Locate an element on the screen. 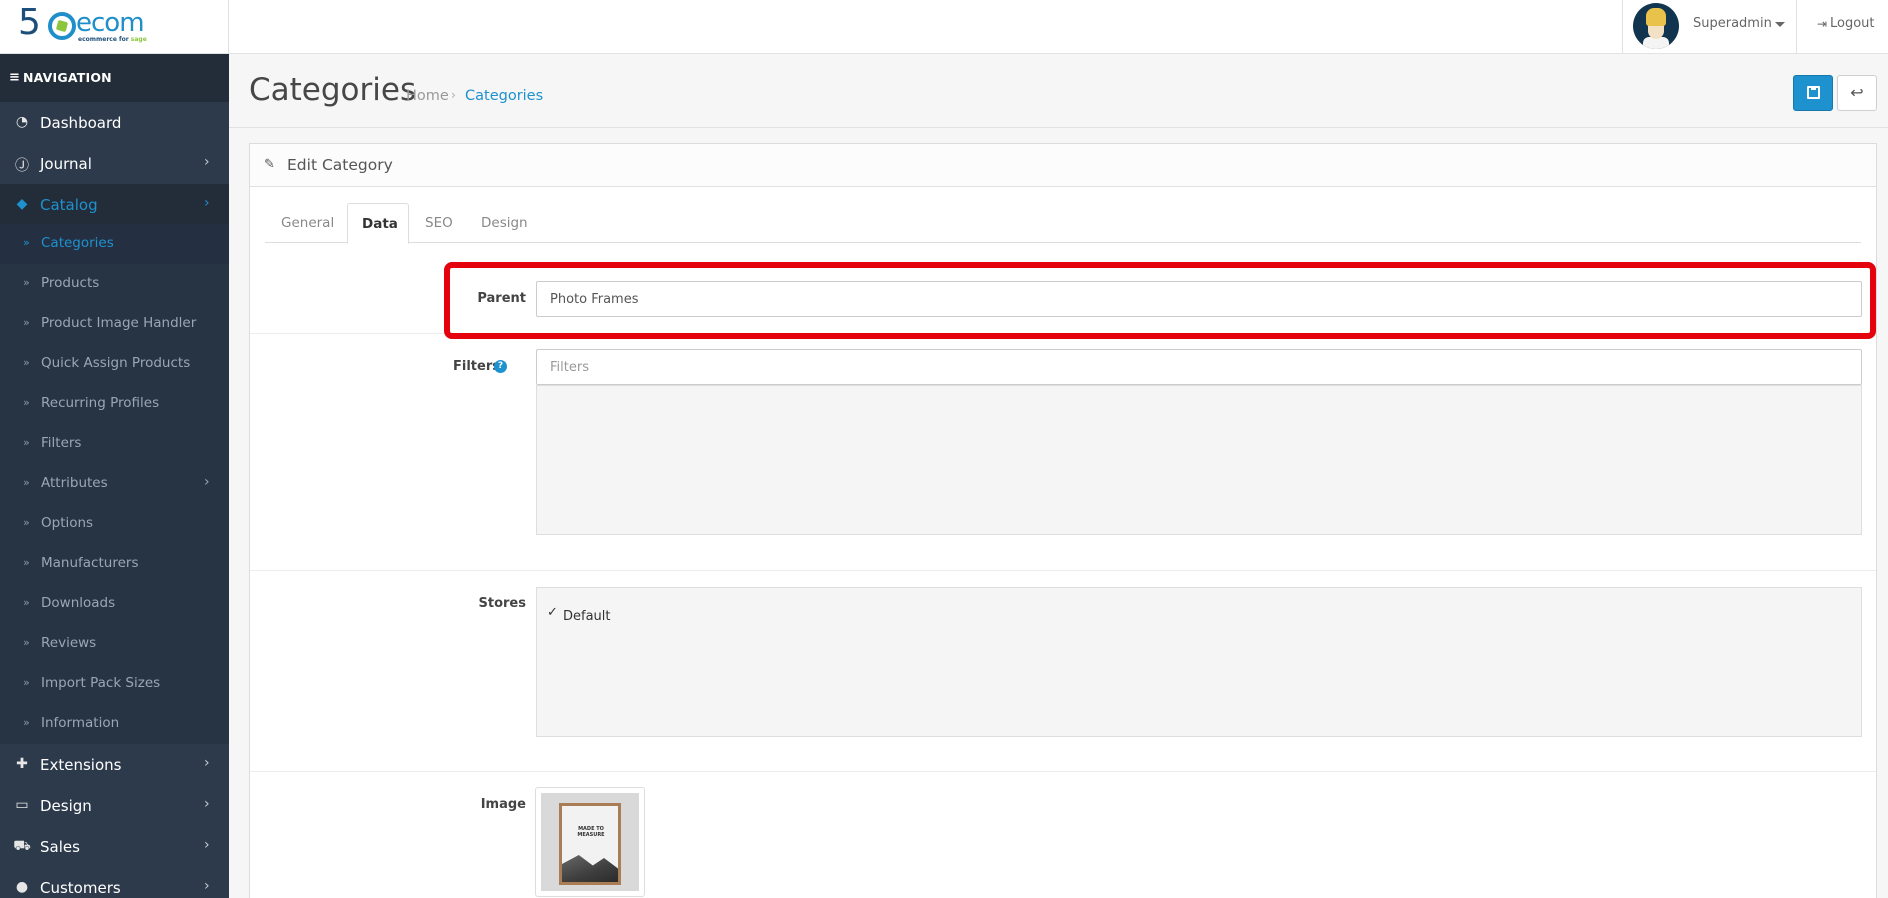 This screenshot has height=898, width=1888. sidebar-subitem-reviews: » Reviews is located at coordinates (114, 644).